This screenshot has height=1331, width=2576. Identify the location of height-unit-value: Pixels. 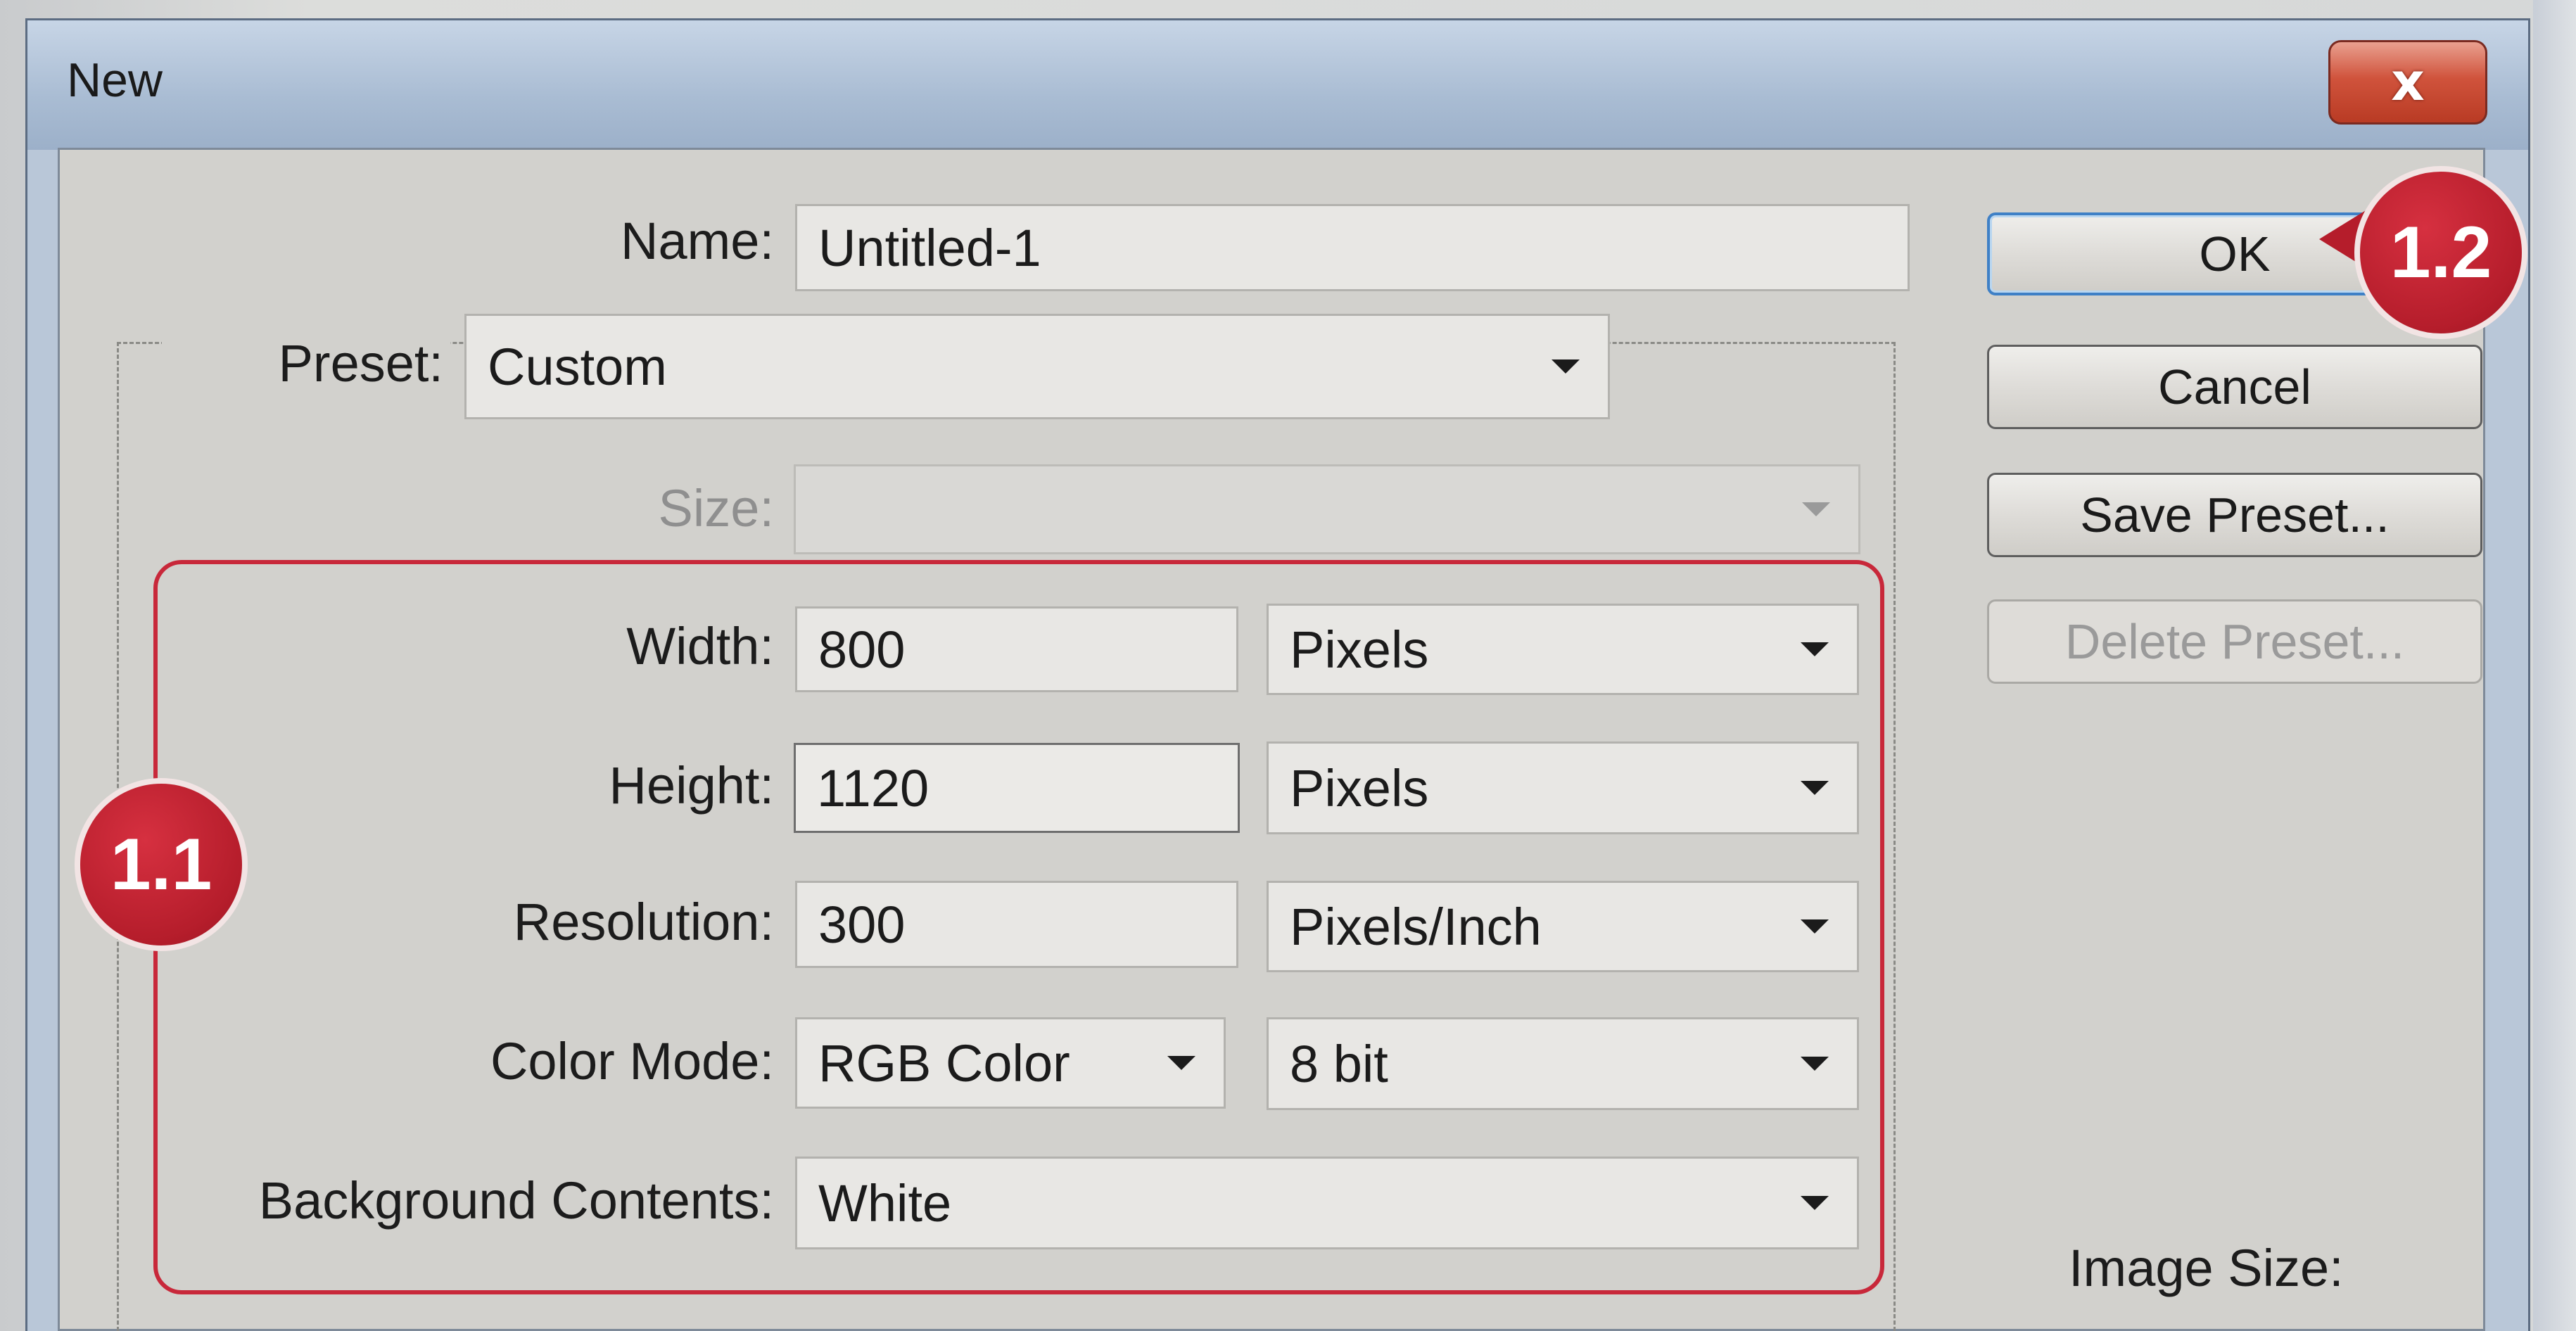
(1359, 787).